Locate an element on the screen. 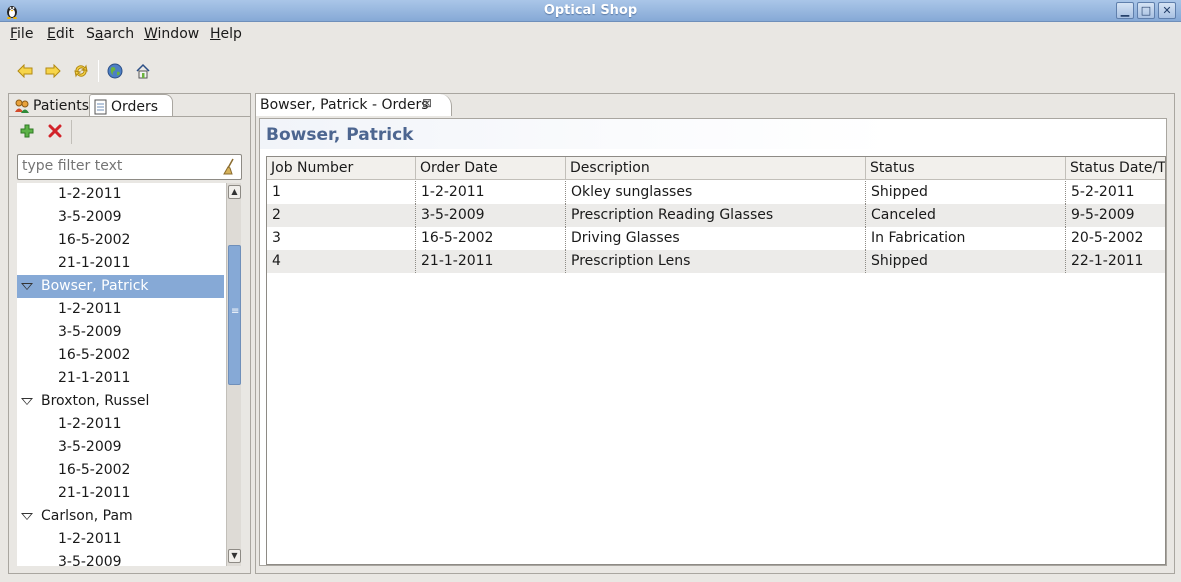 The width and height of the screenshot is (1181, 582). globe-icon is located at coordinates (115, 71).